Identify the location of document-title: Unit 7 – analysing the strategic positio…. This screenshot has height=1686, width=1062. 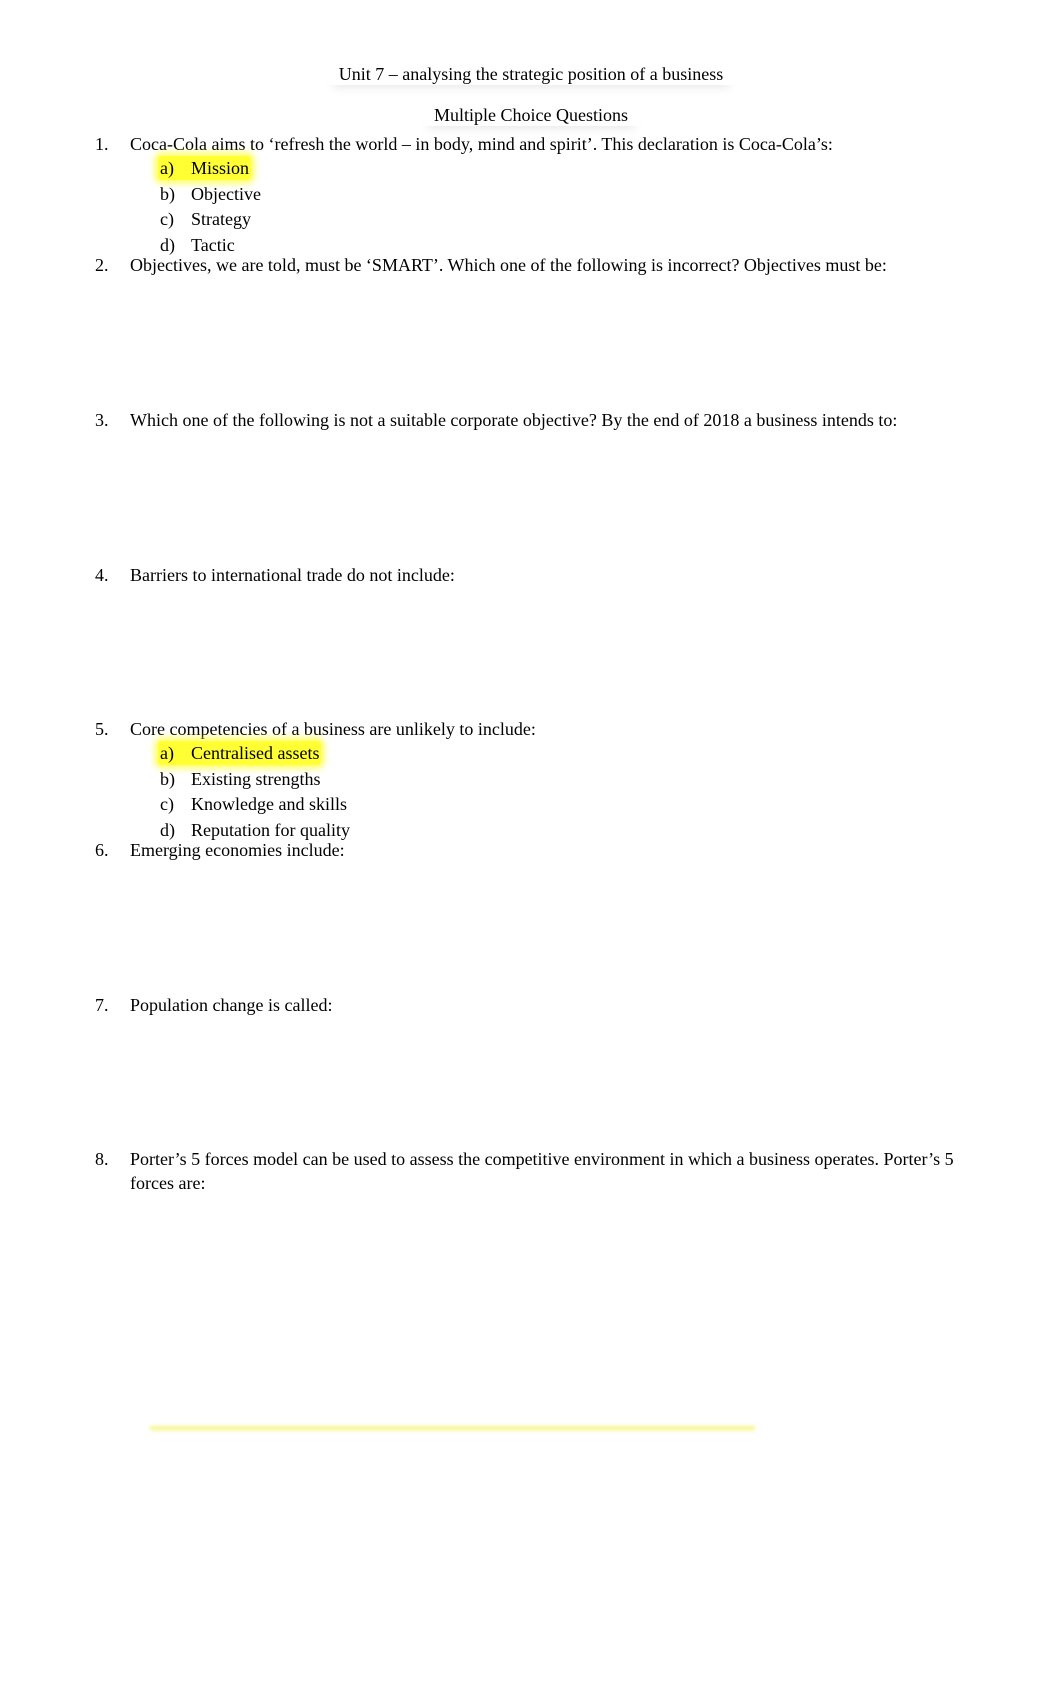
(531, 74).